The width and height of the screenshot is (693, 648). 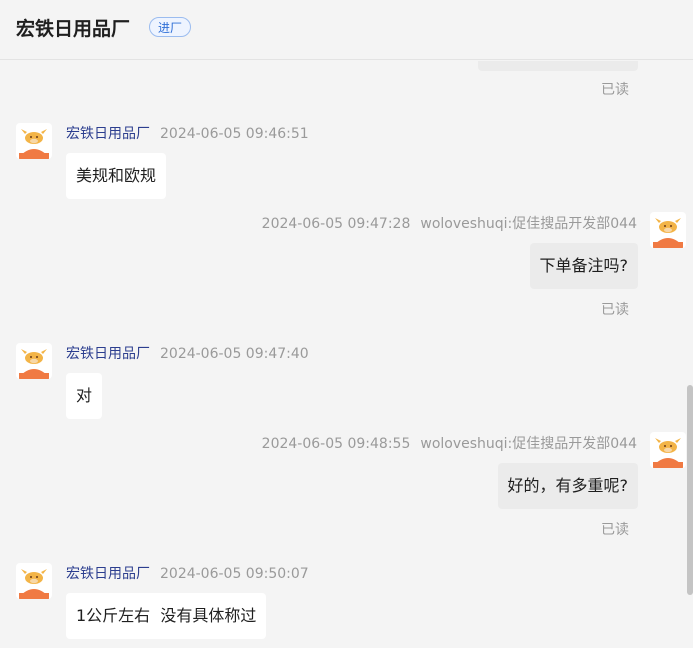 I want to click on message-time: 2024-06-05 09:46:51, so click(x=234, y=134).